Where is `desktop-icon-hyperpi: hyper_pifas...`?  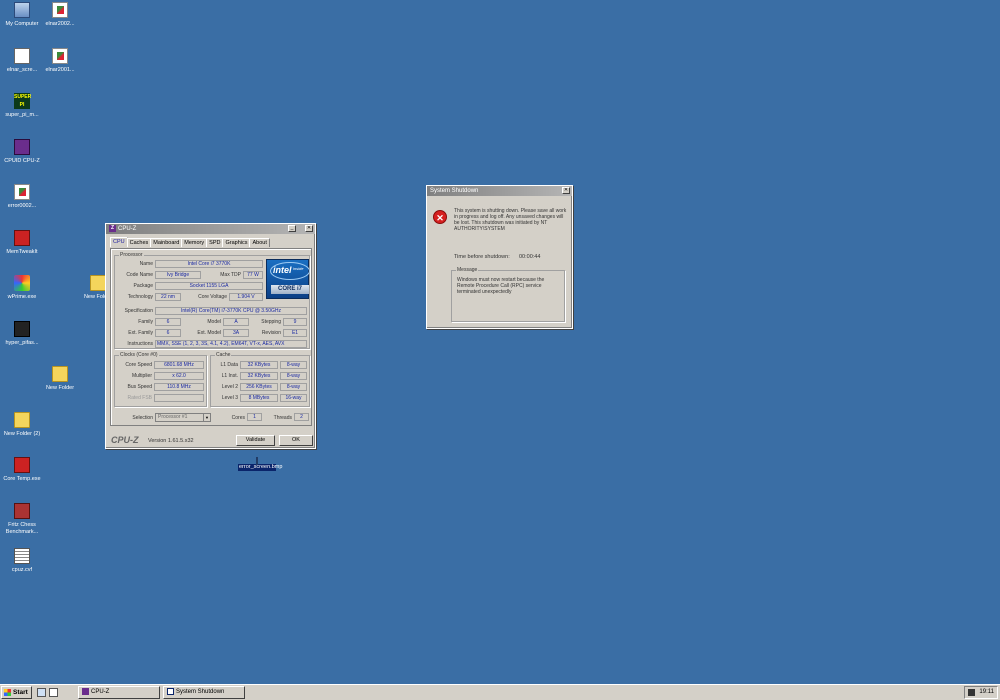
desktop-icon-hyperpi: hyper_pifas... is located at coordinates (22, 334).